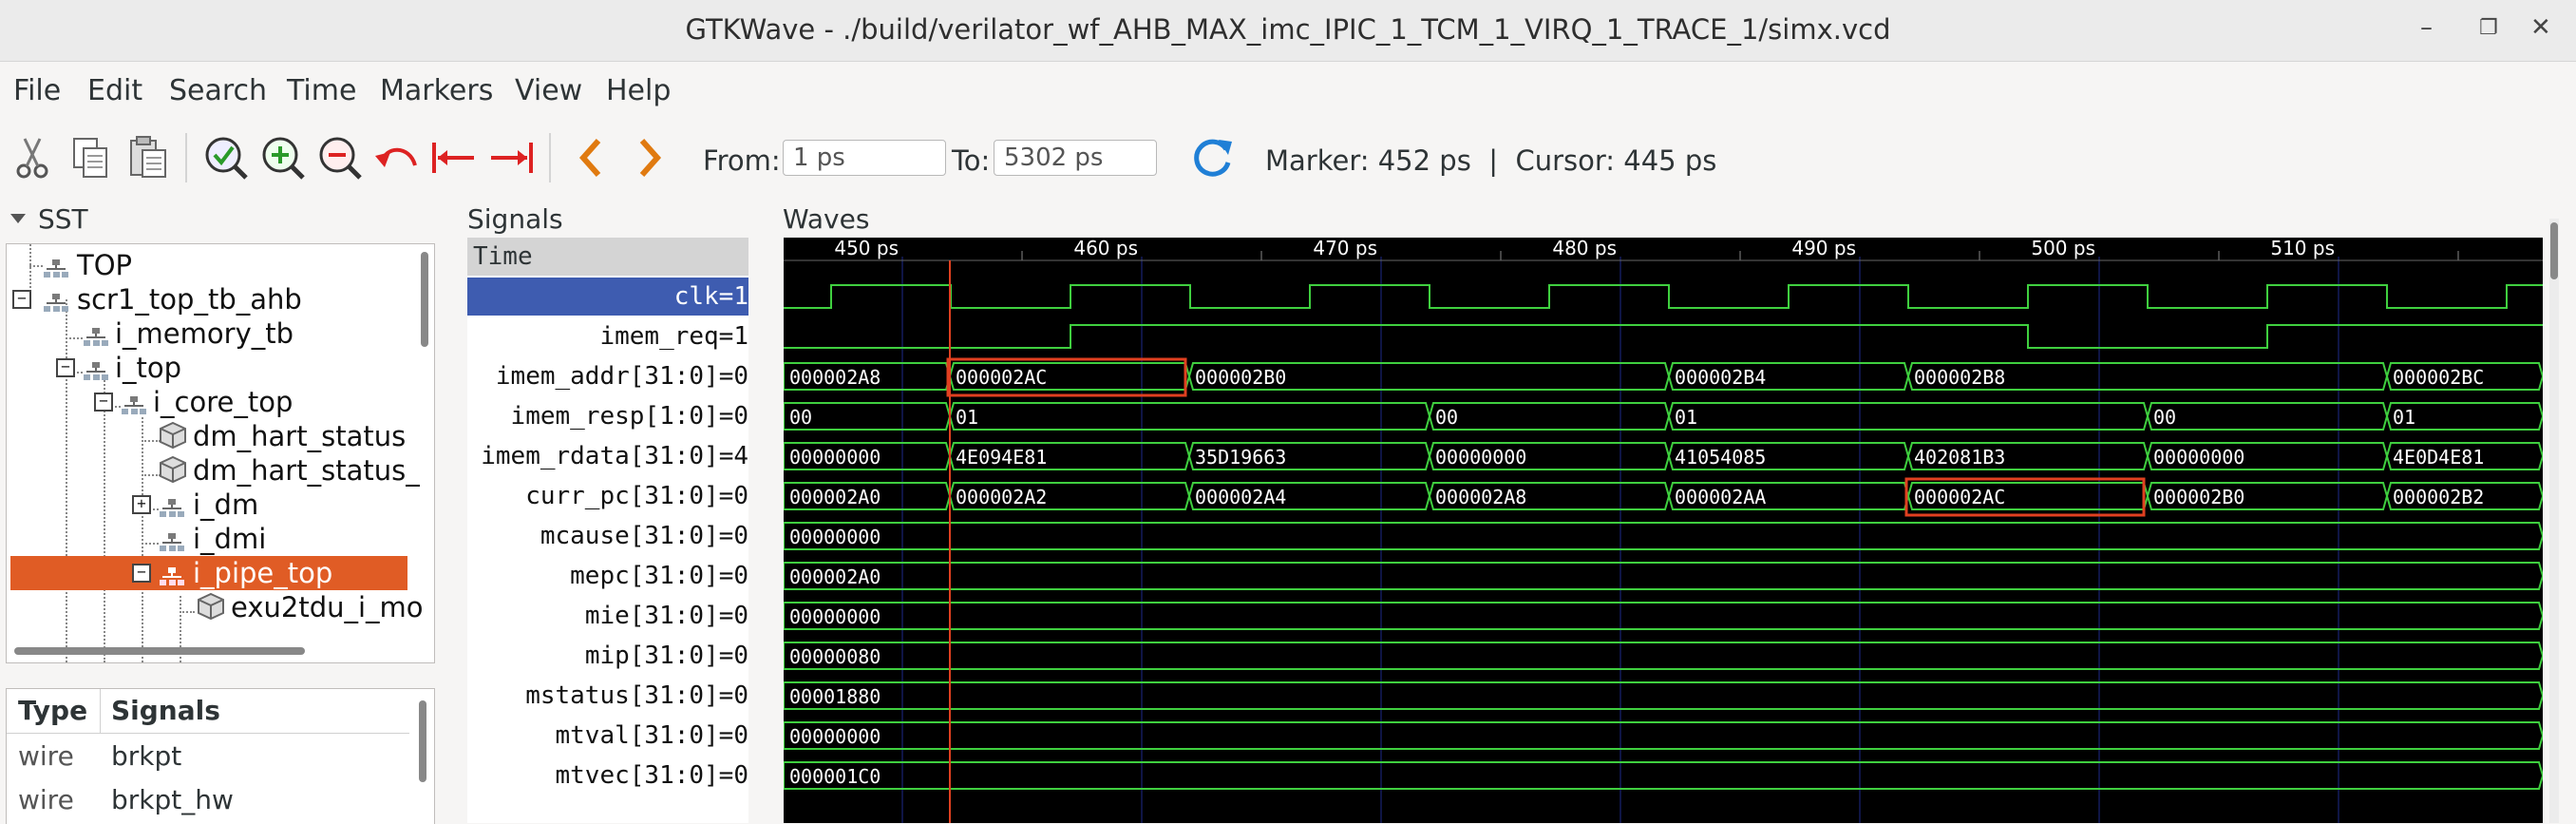  Describe the element at coordinates (607, 576) in the screenshot. I see `signal-row-mepc: mepc[31:0]=0` at that location.